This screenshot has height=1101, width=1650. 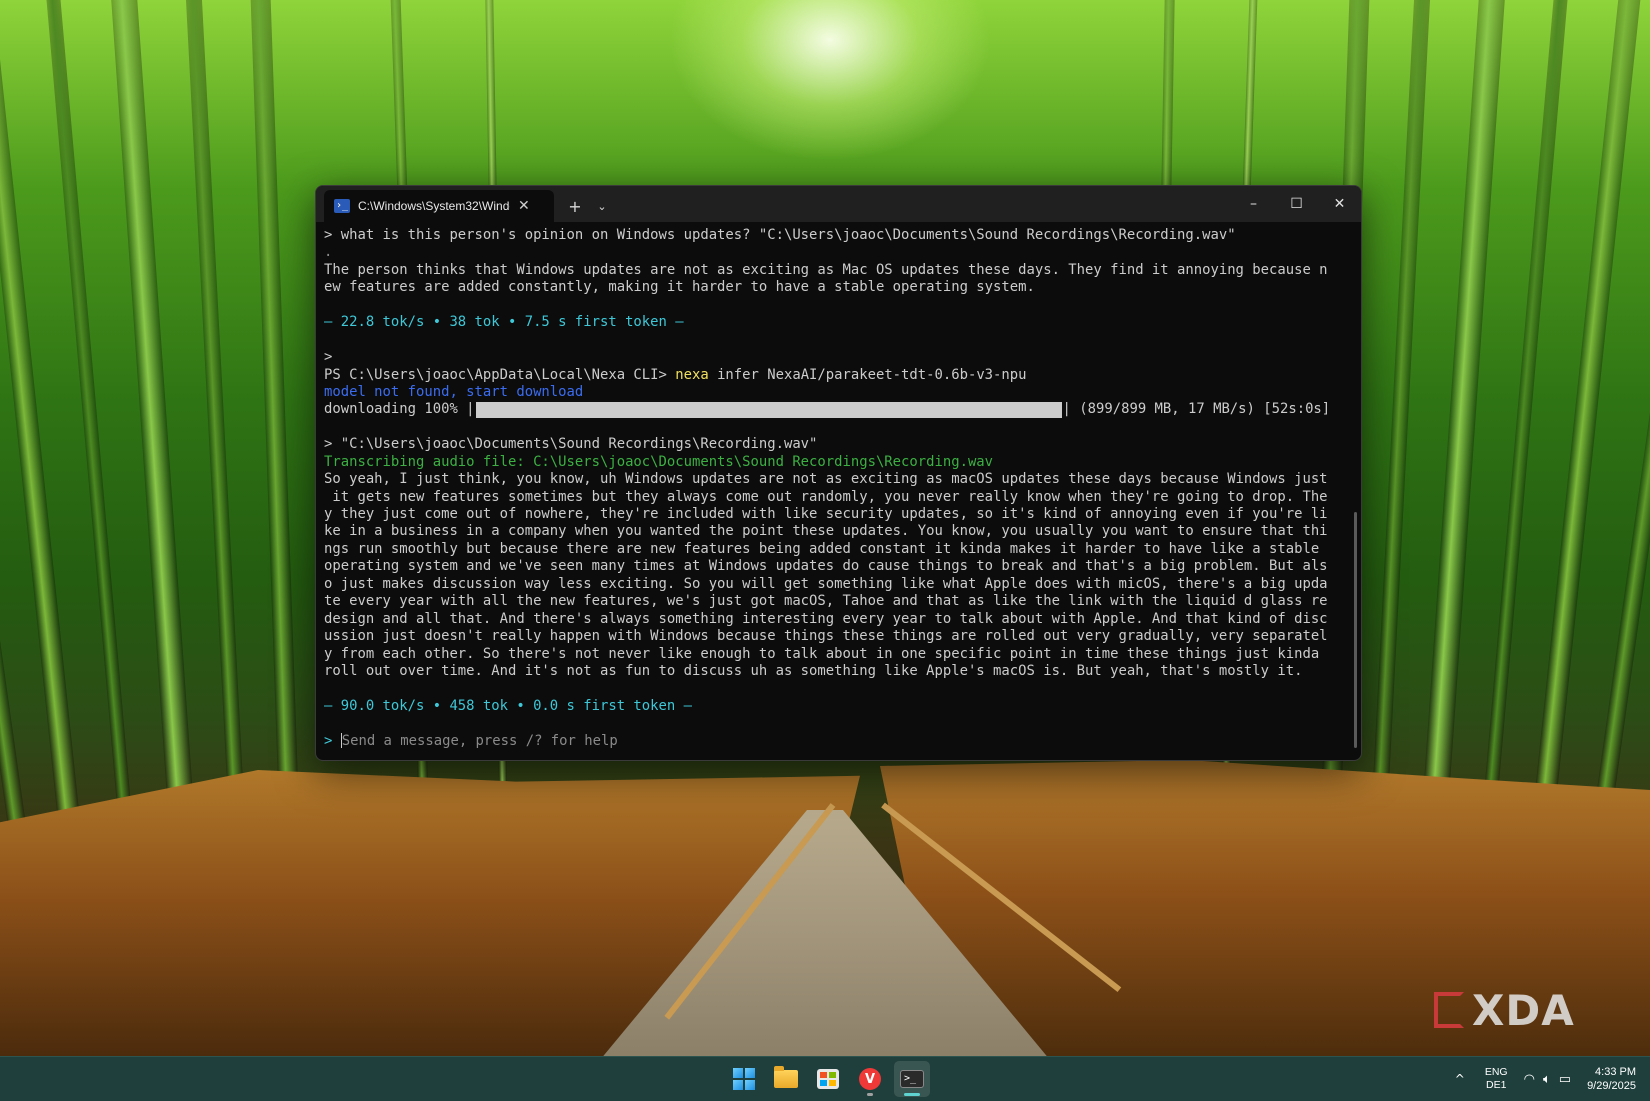 I want to click on window-controls: – ☐ ✕, so click(x=1296, y=204).